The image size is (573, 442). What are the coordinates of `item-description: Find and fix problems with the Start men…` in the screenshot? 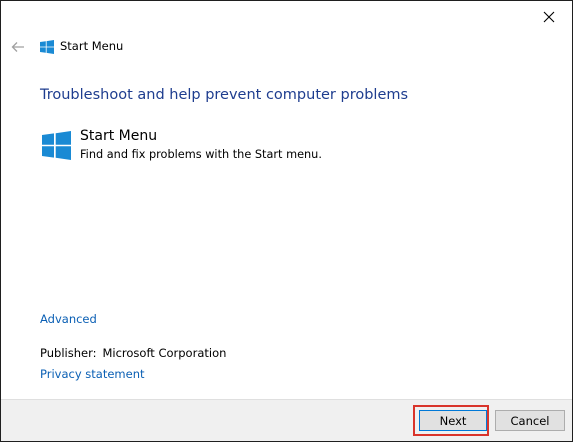 It's located at (201, 154).